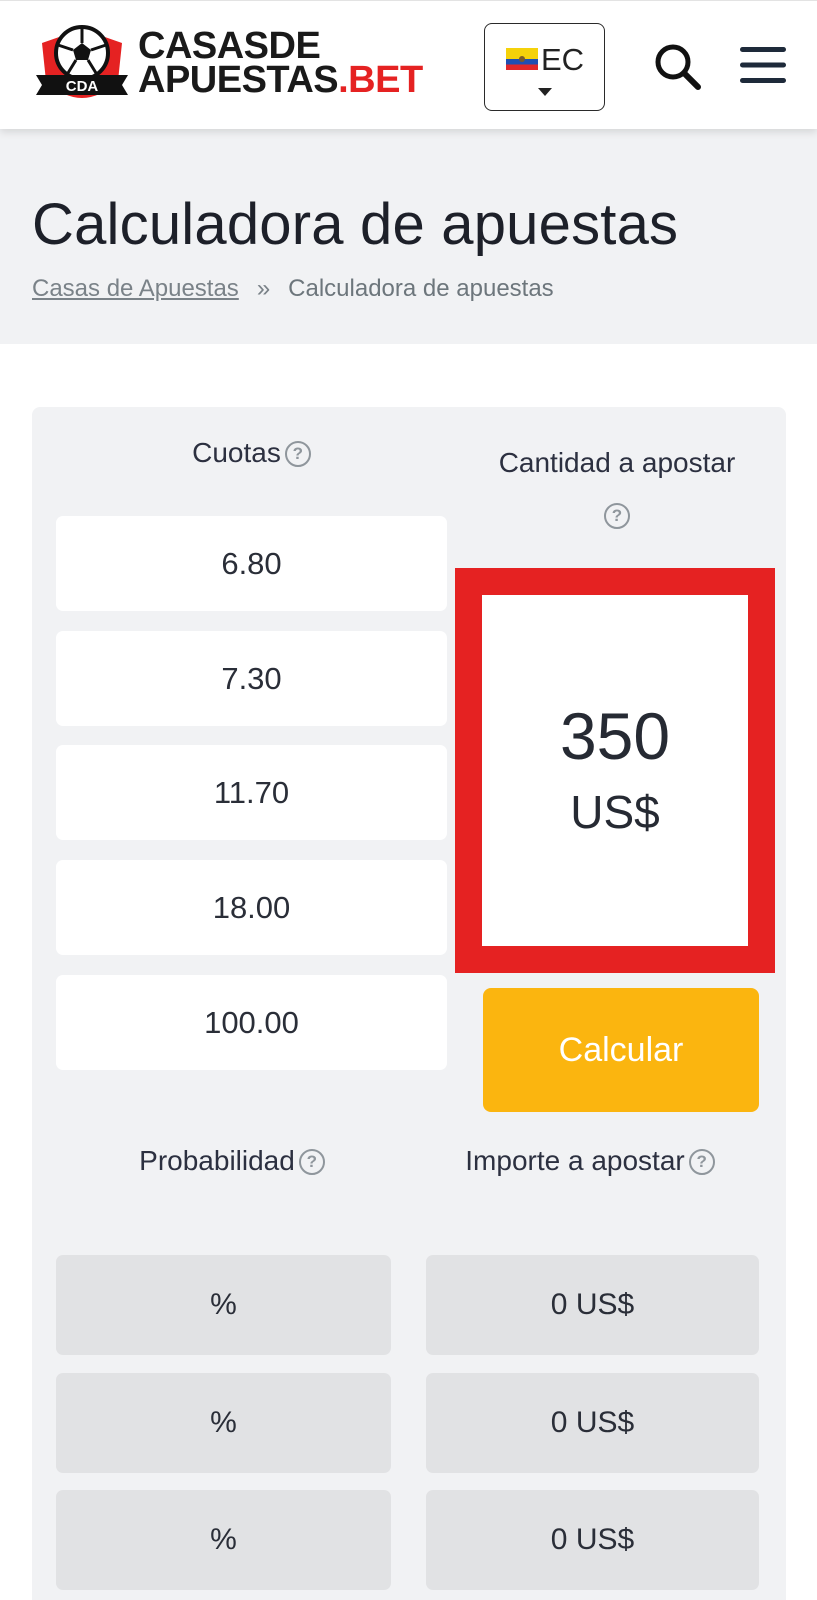  I want to click on calculate-button: Calcular, so click(621, 1050).